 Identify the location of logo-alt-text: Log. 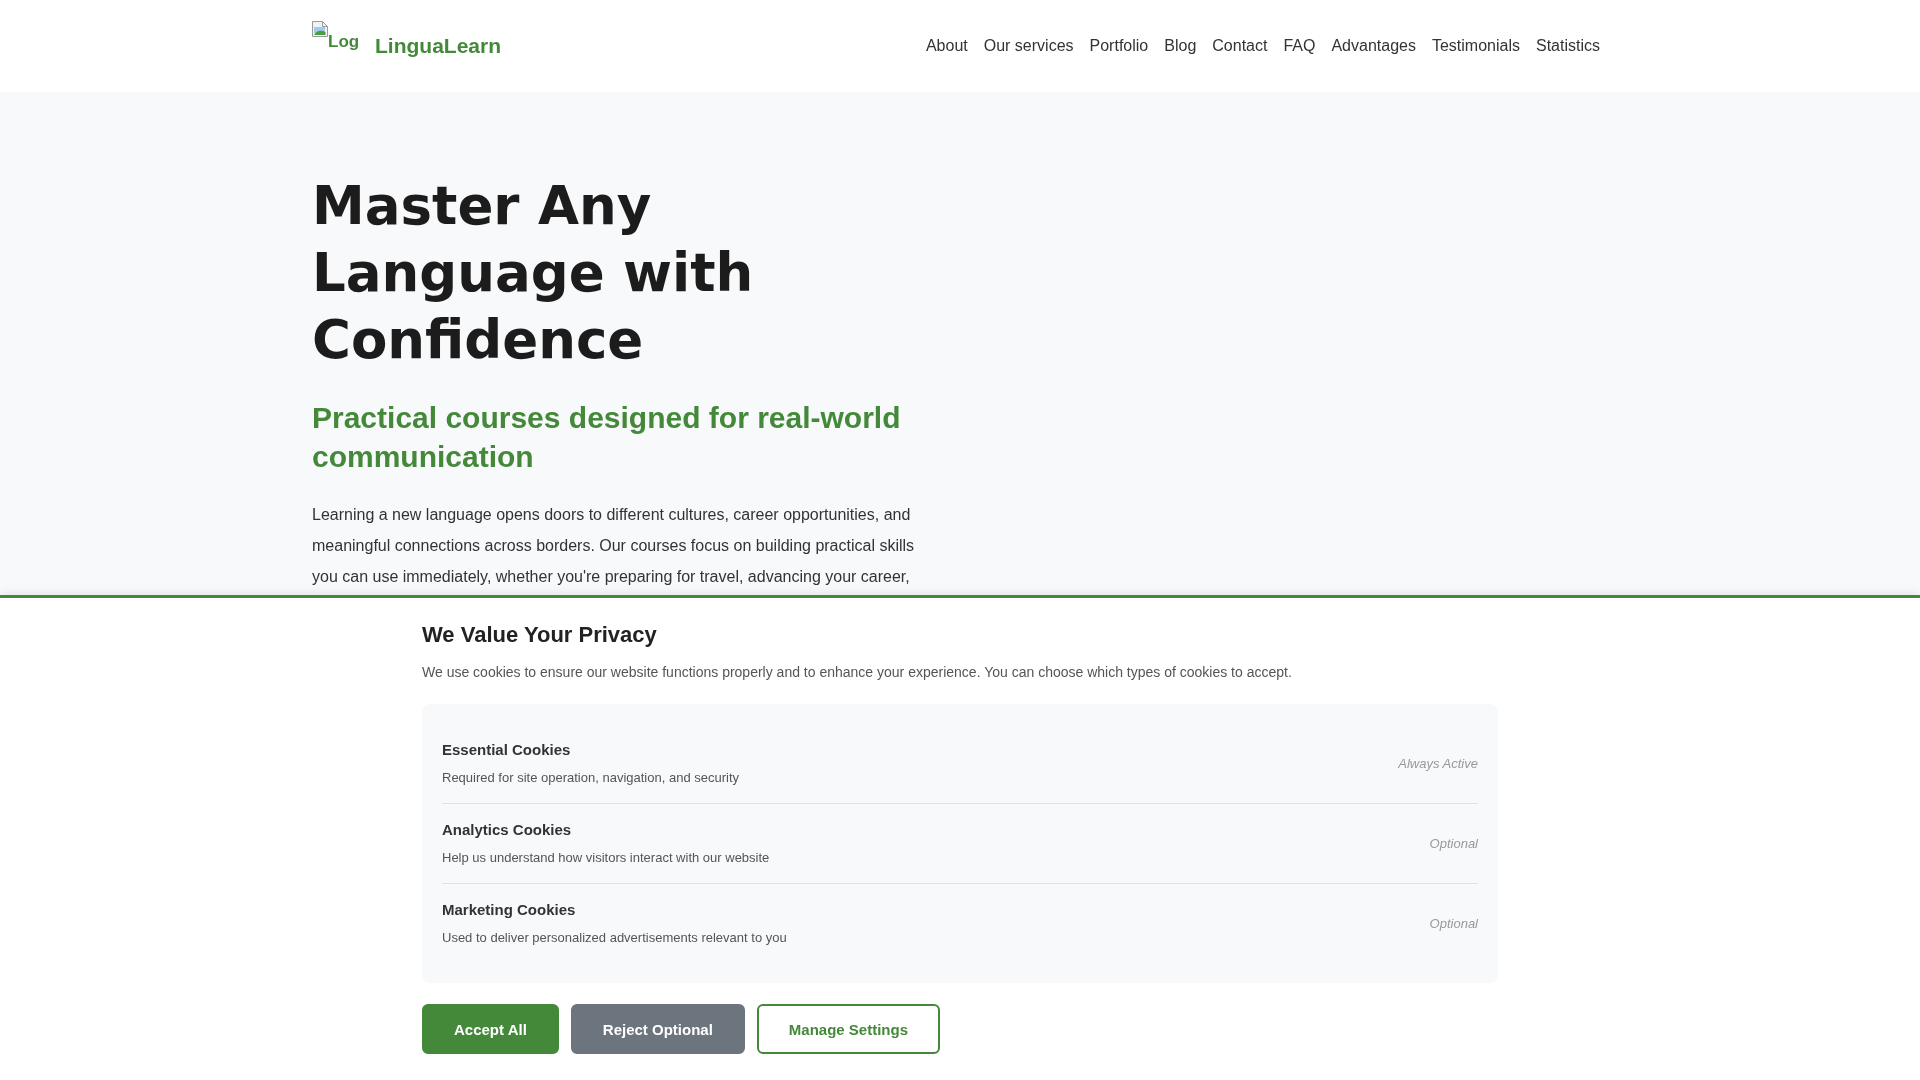
(344, 42).